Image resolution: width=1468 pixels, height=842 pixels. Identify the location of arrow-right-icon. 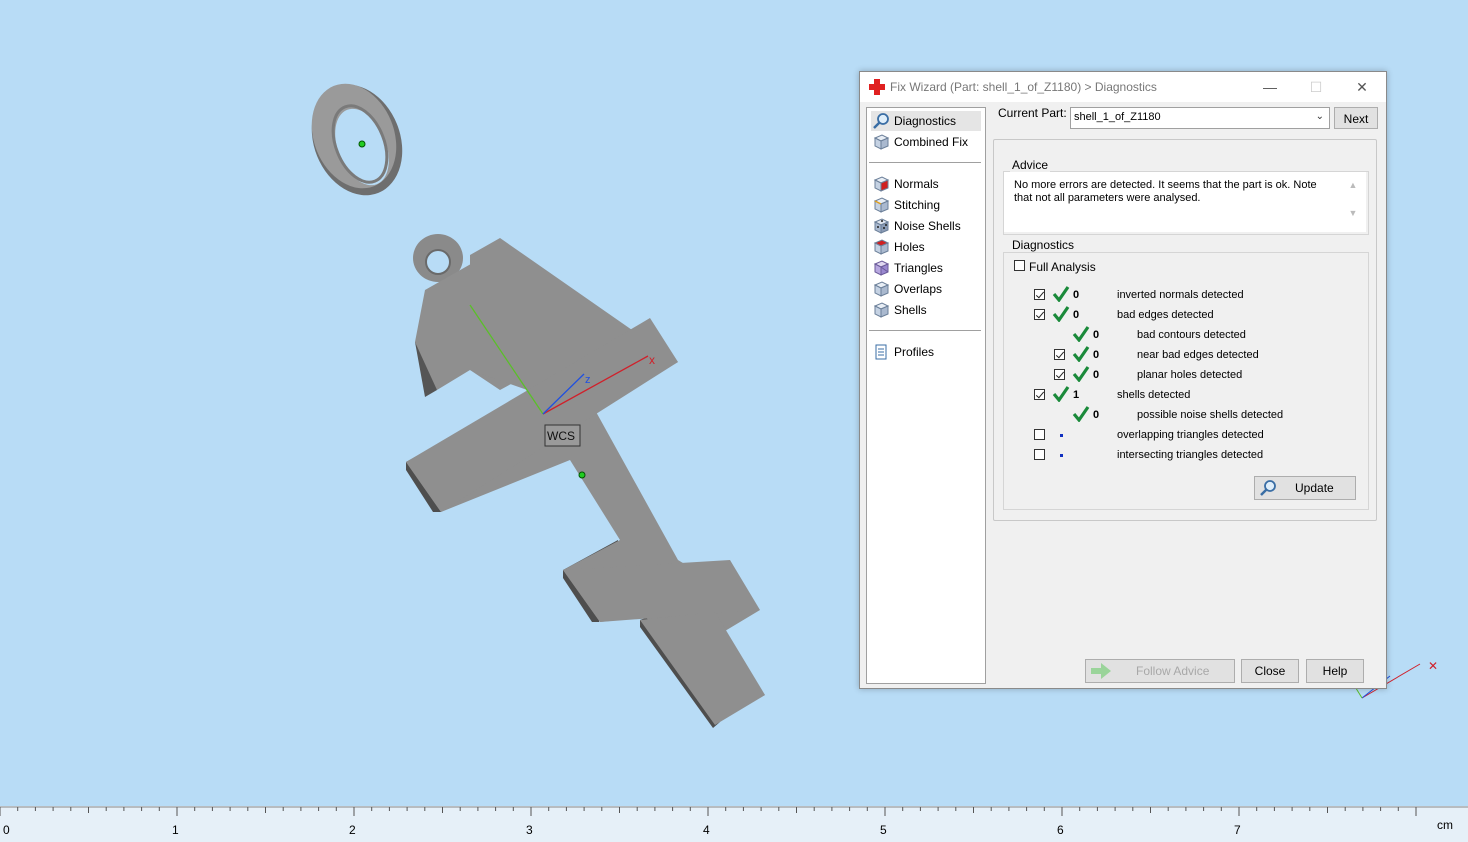
(1101, 671).